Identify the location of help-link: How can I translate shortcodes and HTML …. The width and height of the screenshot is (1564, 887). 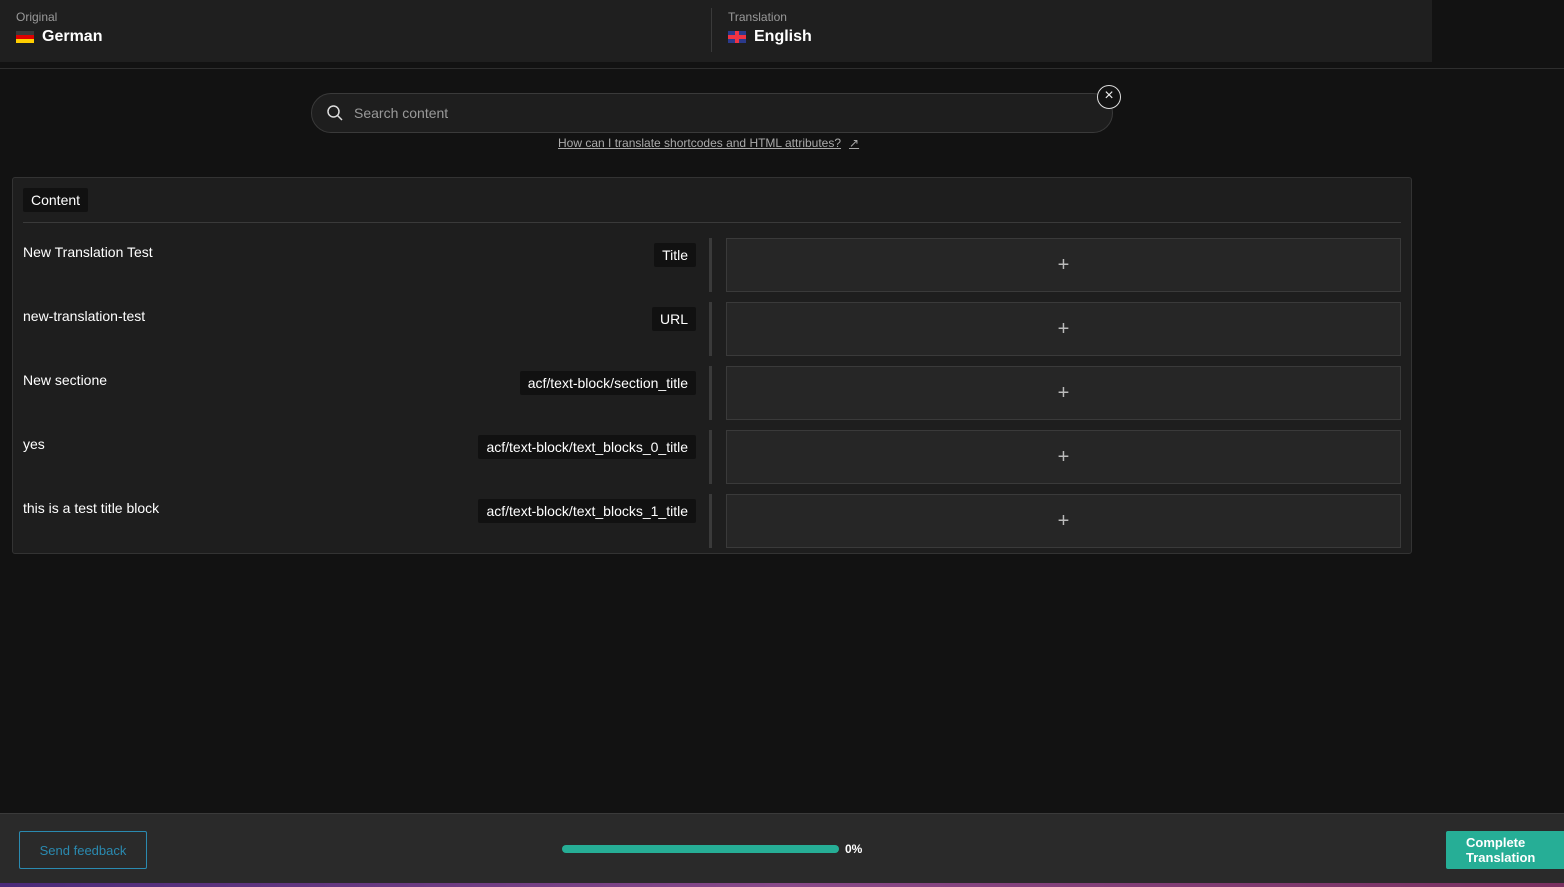
(708, 143).